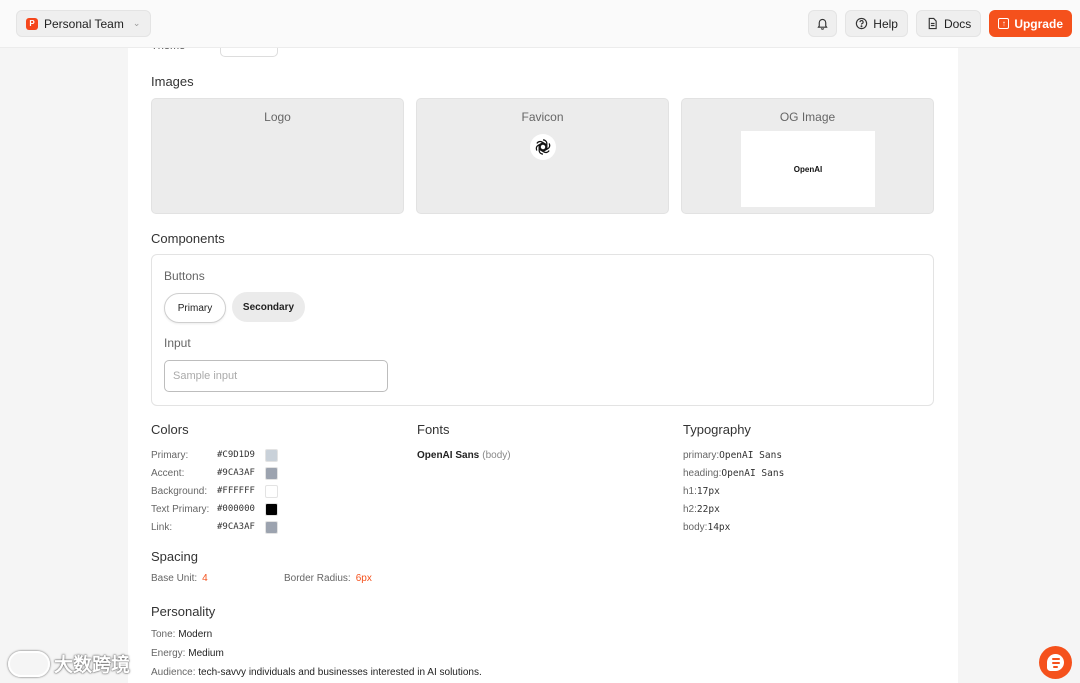 The height and width of the screenshot is (683, 1080). Describe the element at coordinates (690, 491) in the screenshot. I see `typography-label: h1:` at that location.